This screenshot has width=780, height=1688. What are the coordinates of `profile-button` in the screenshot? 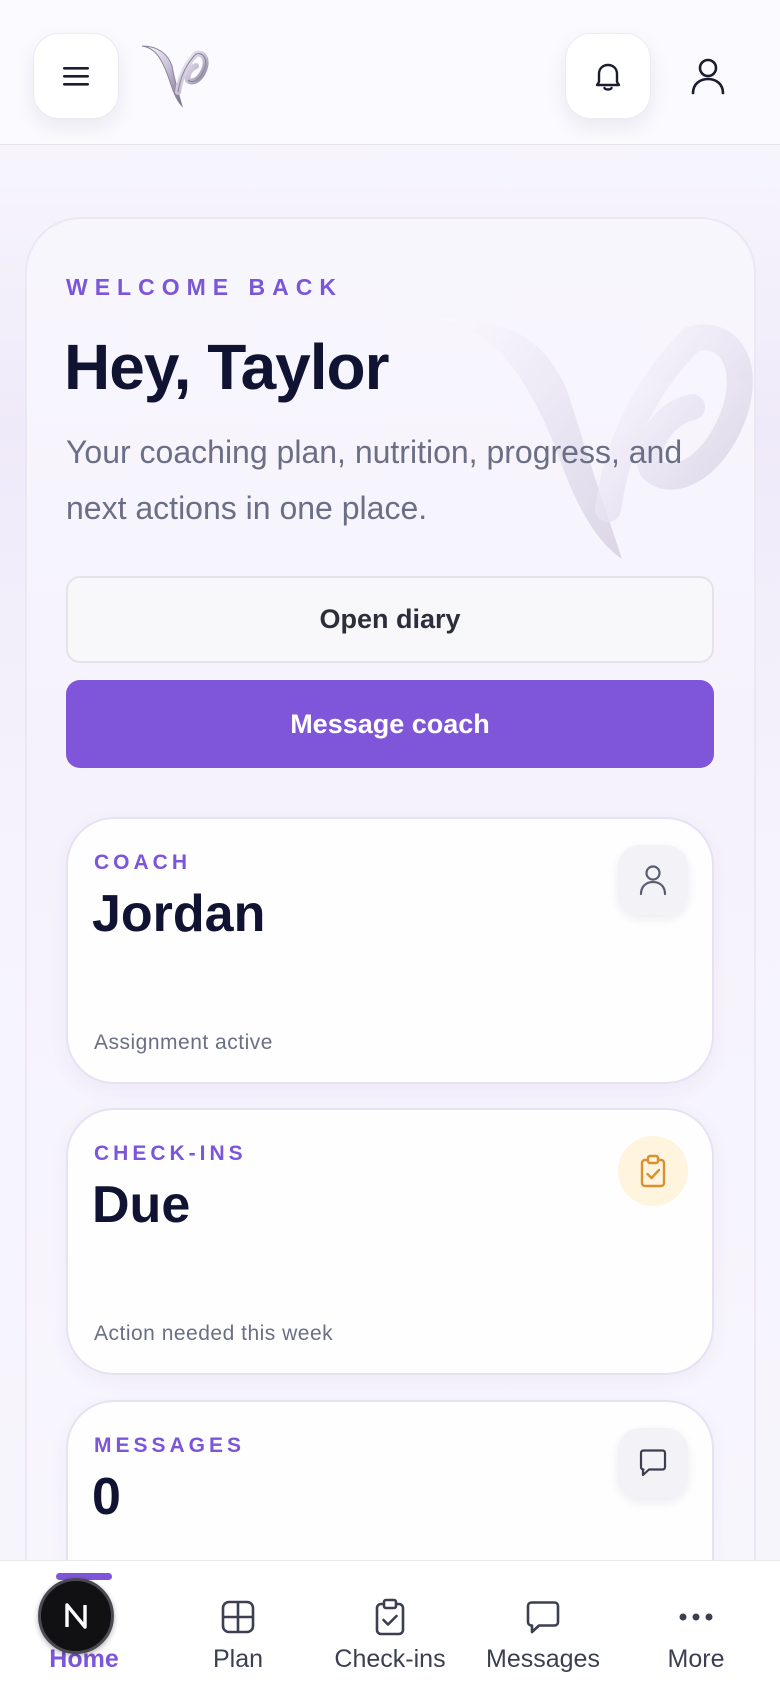 It's located at (708, 76).